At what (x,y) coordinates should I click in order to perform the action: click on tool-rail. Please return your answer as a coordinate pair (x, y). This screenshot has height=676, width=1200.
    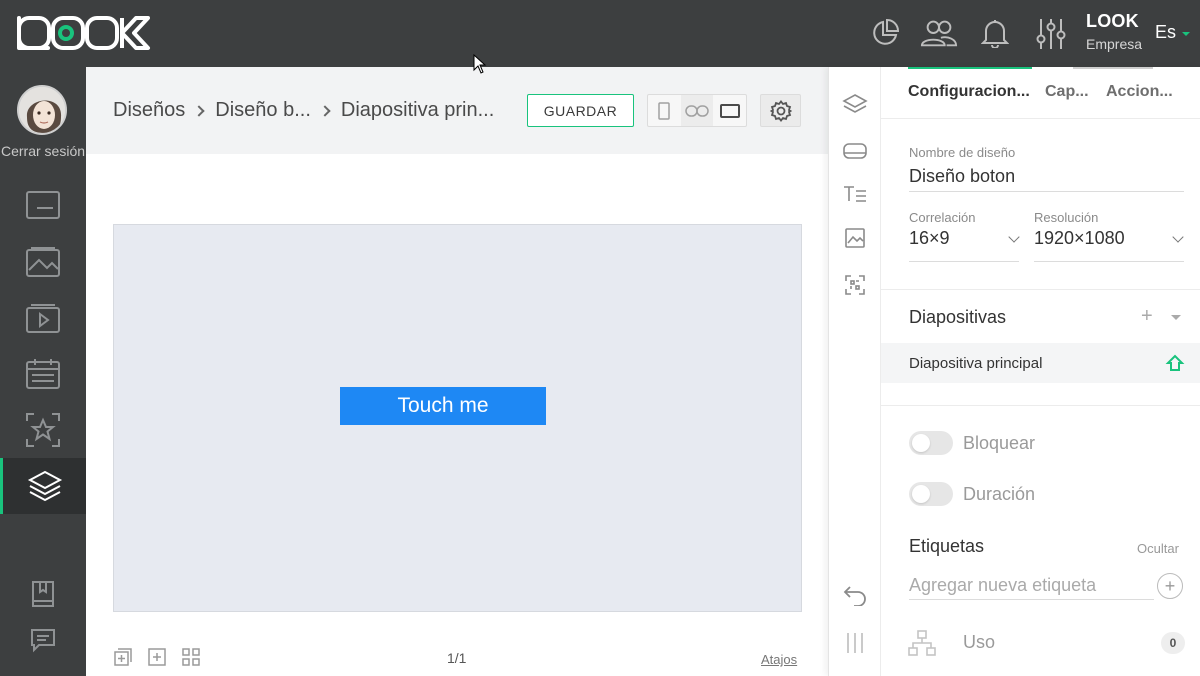
    Looking at the image, I should click on (855, 371).